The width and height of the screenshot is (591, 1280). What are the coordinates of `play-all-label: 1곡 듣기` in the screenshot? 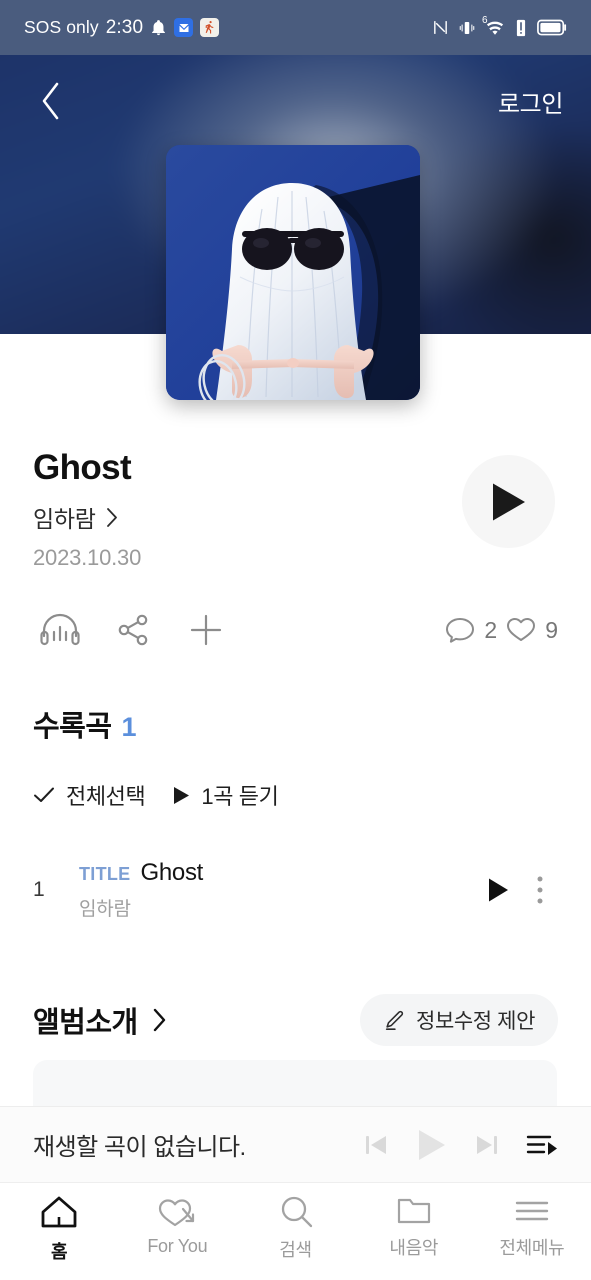 It's located at (240, 796).